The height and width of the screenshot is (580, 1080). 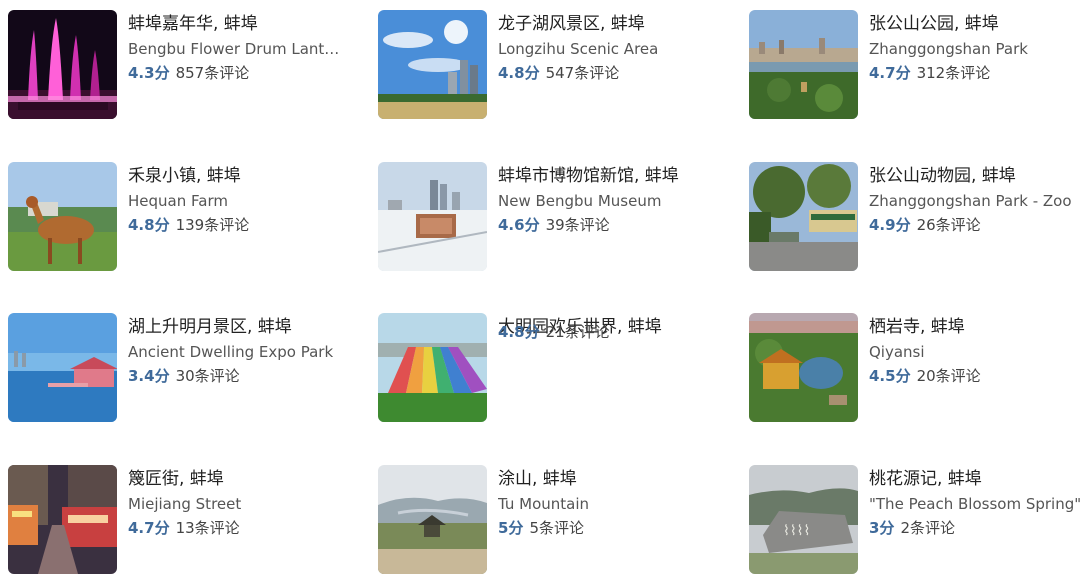 What do you see at coordinates (613, 479) in the screenshot?
I see `place-title: 涂山, 蚌埠` at bounding box center [613, 479].